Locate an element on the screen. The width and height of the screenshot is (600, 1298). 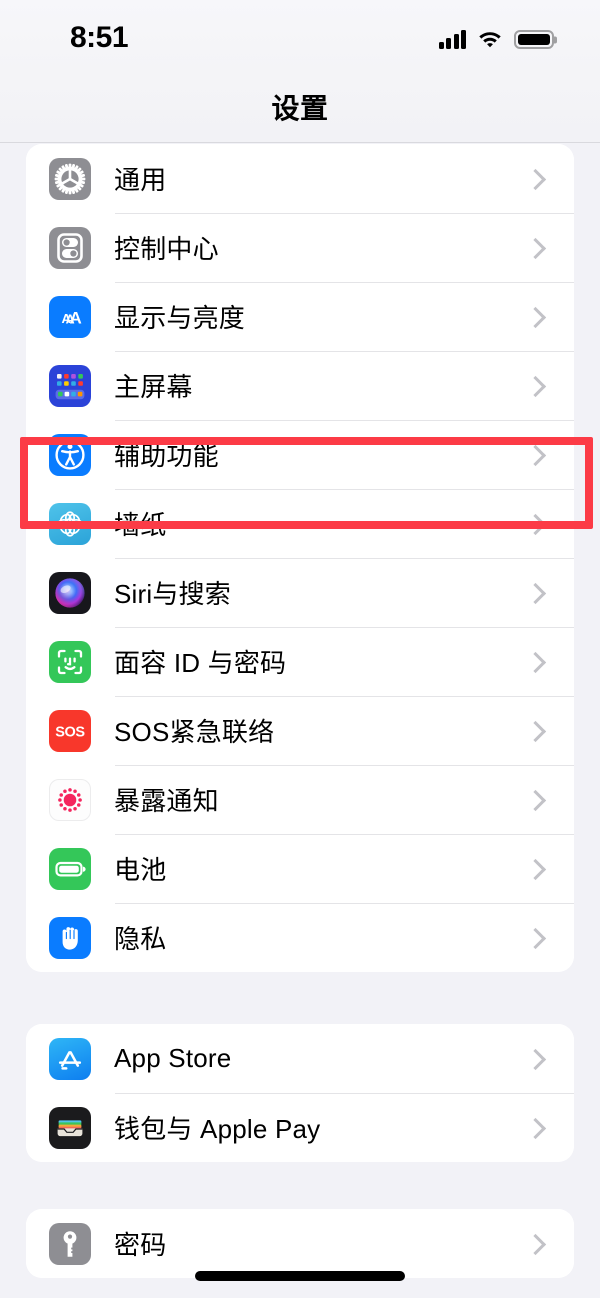
settings-row-label: Siri与搜索 is located at coordinates (172, 594).